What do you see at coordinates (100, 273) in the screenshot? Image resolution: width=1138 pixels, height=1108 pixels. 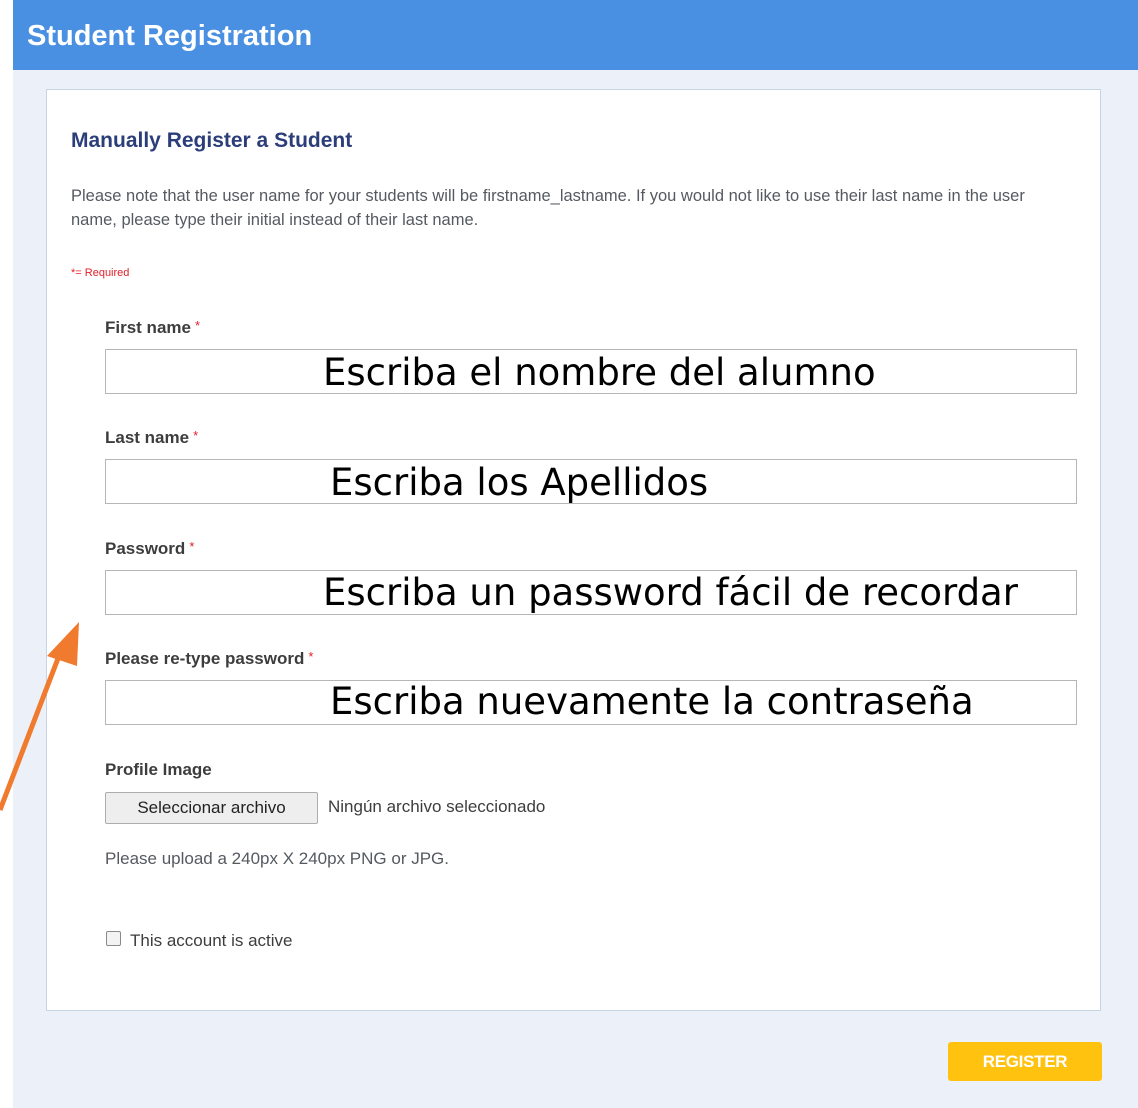 I see `required-note: *= Required` at bounding box center [100, 273].